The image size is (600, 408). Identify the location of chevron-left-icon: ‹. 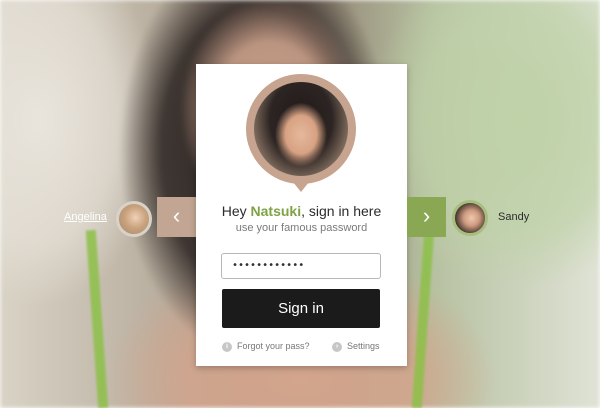
(176, 215).